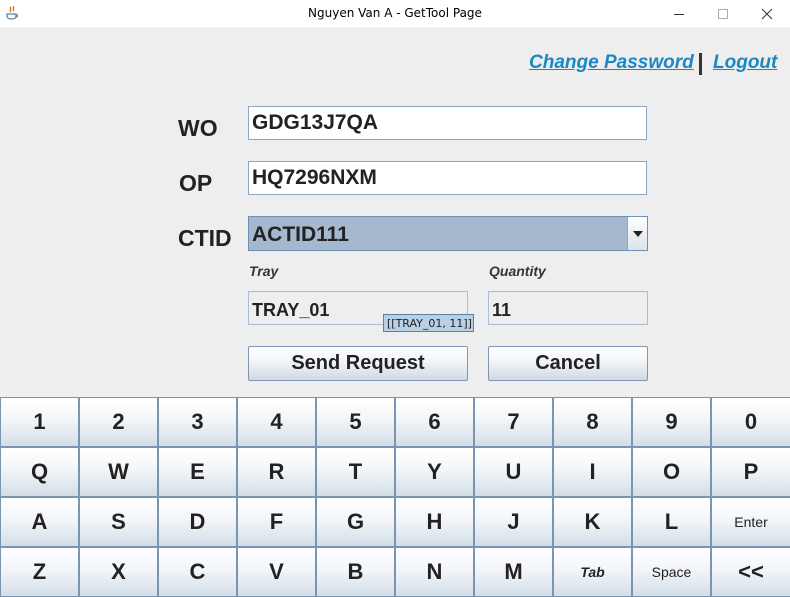 The height and width of the screenshot is (597, 790). Describe the element at coordinates (568, 308) in the screenshot. I see `quantity-field: 11` at that location.